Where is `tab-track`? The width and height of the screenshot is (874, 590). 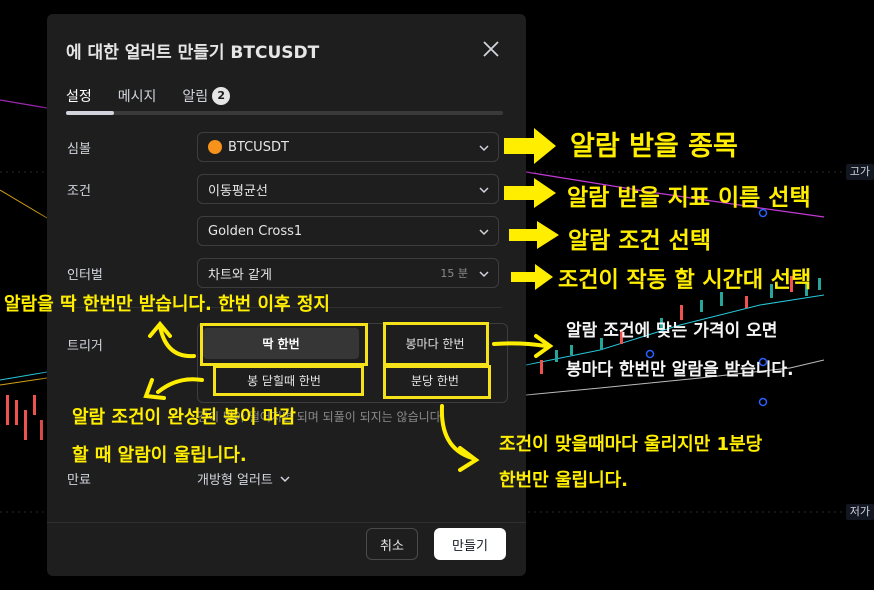
tab-track is located at coordinates (284, 113).